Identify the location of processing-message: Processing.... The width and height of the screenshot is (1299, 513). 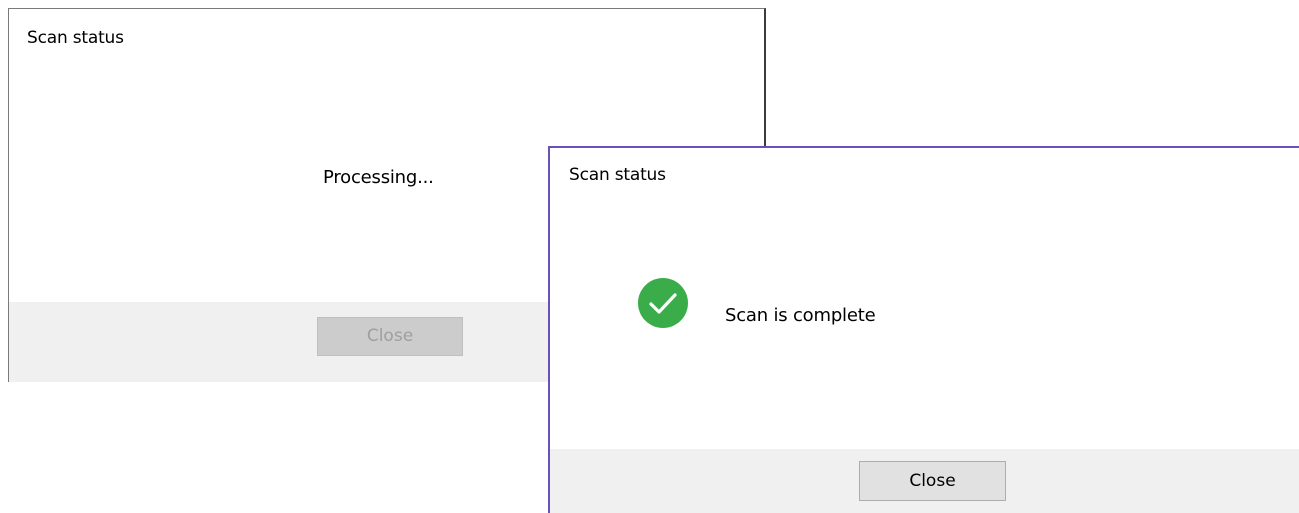
(378, 177).